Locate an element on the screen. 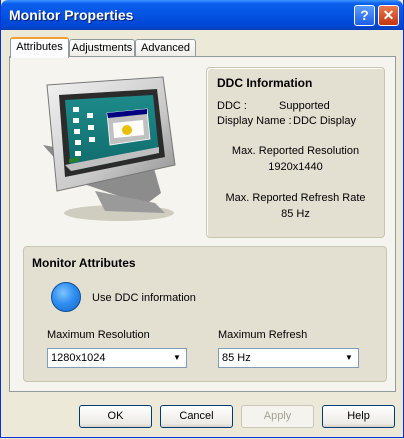  close-icon: ✕ is located at coordinates (388, 15).